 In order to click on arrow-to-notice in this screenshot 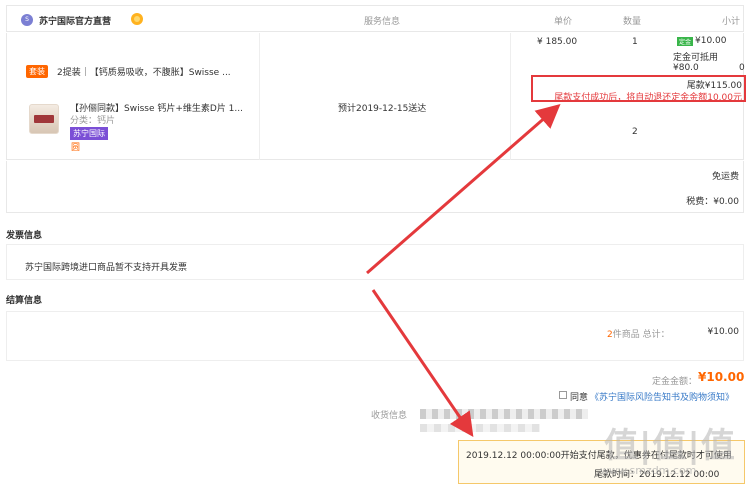, I will do `click(422, 363)`.